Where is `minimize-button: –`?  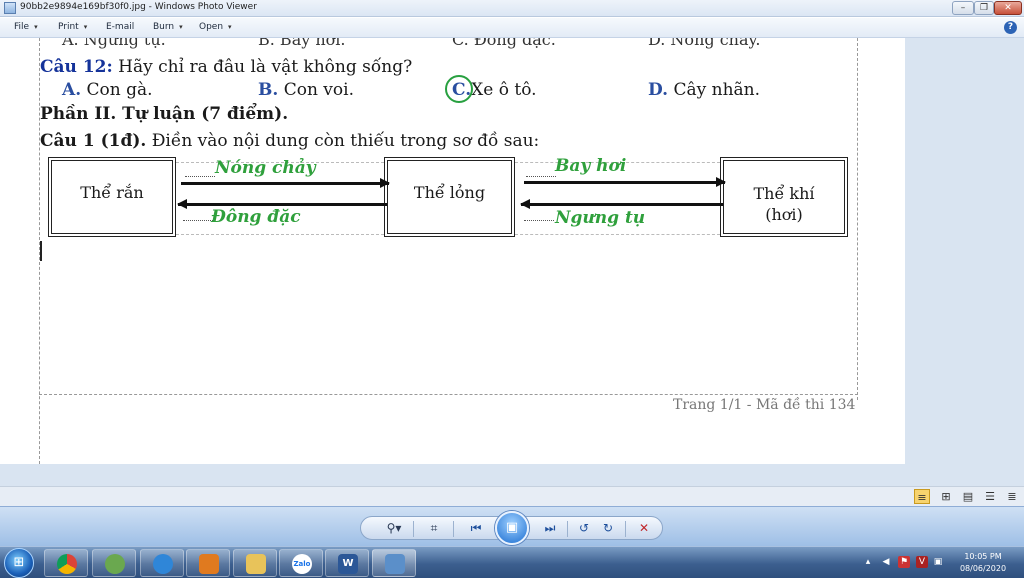
minimize-button: – is located at coordinates (963, 8).